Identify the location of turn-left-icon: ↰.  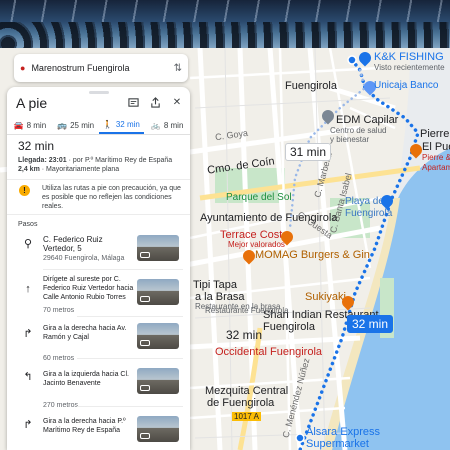
(28, 377).